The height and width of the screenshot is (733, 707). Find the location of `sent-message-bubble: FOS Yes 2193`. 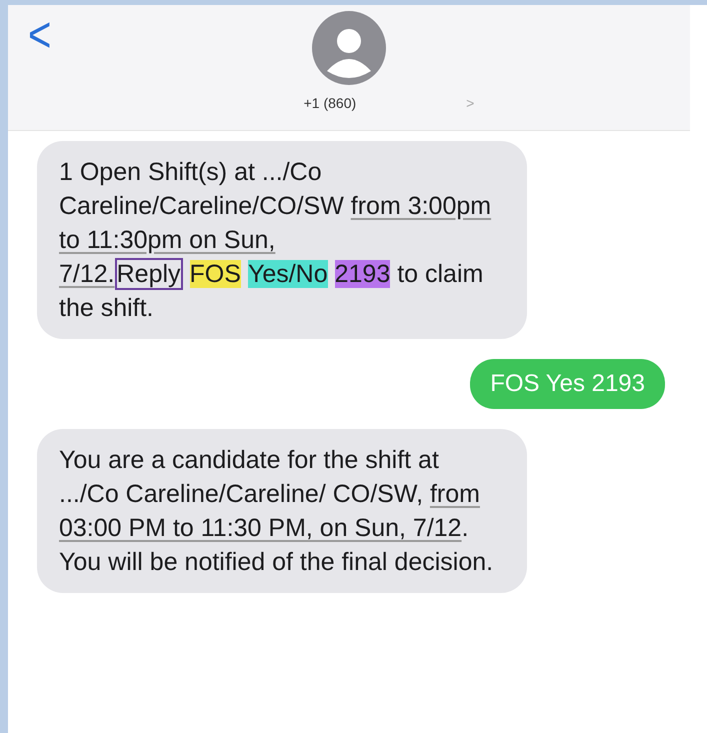

sent-message-bubble: FOS Yes 2193 is located at coordinates (567, 384).